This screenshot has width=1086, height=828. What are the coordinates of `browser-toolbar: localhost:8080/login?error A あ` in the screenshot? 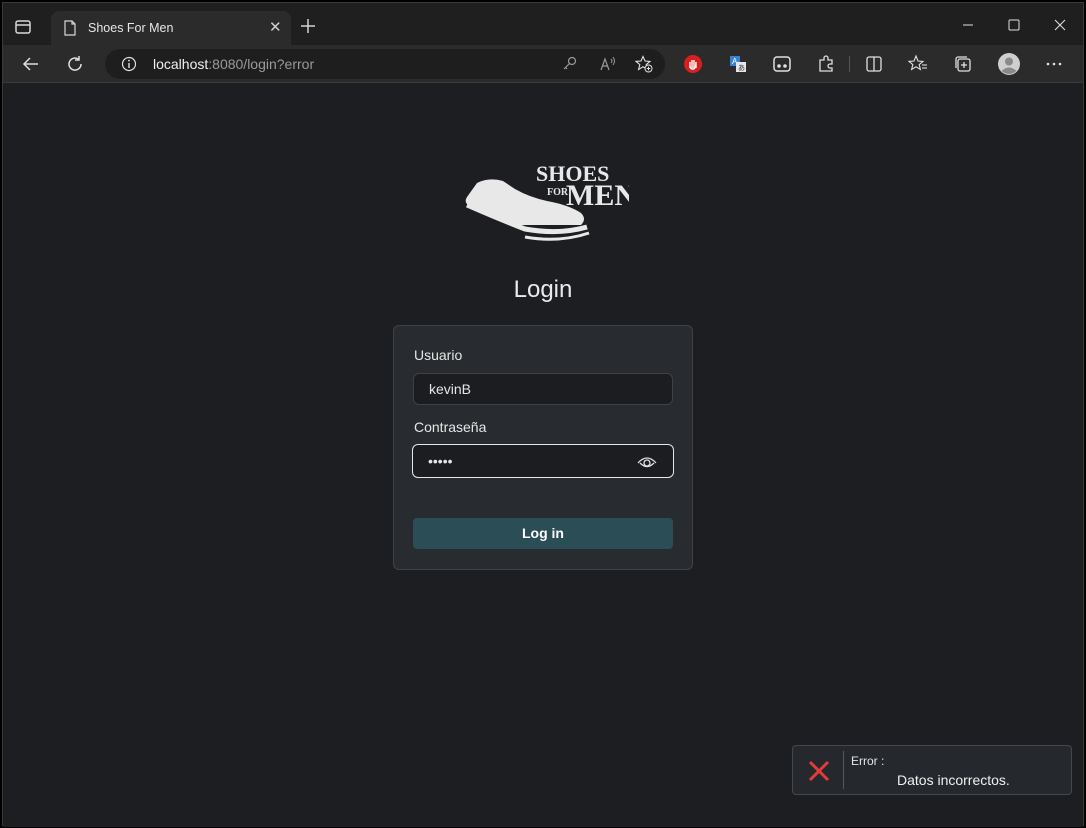 It's located at (543, 64).